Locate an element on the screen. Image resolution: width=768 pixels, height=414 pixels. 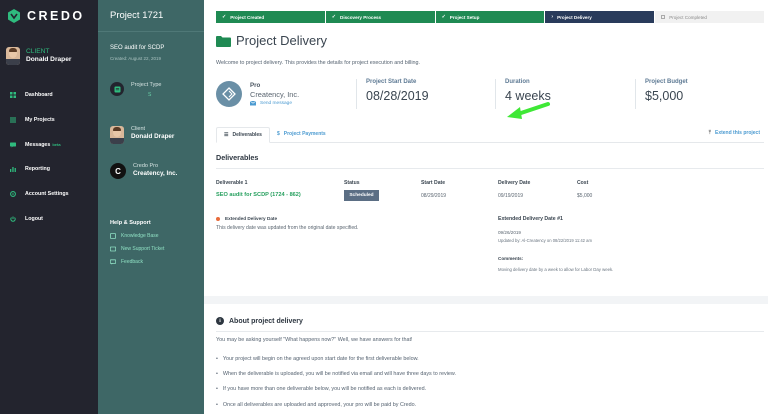
nav-item-label: My Projects is located at coordinates (40, 120).